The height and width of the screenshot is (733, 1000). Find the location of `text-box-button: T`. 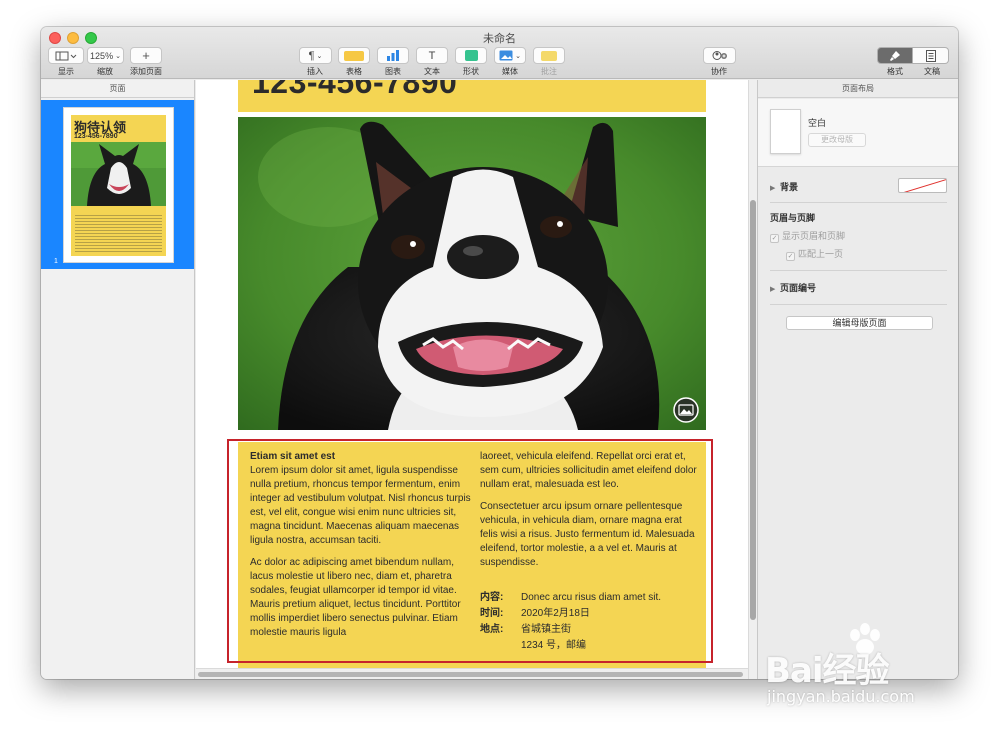

text-box-button: T is located at coordinates (432, 55).